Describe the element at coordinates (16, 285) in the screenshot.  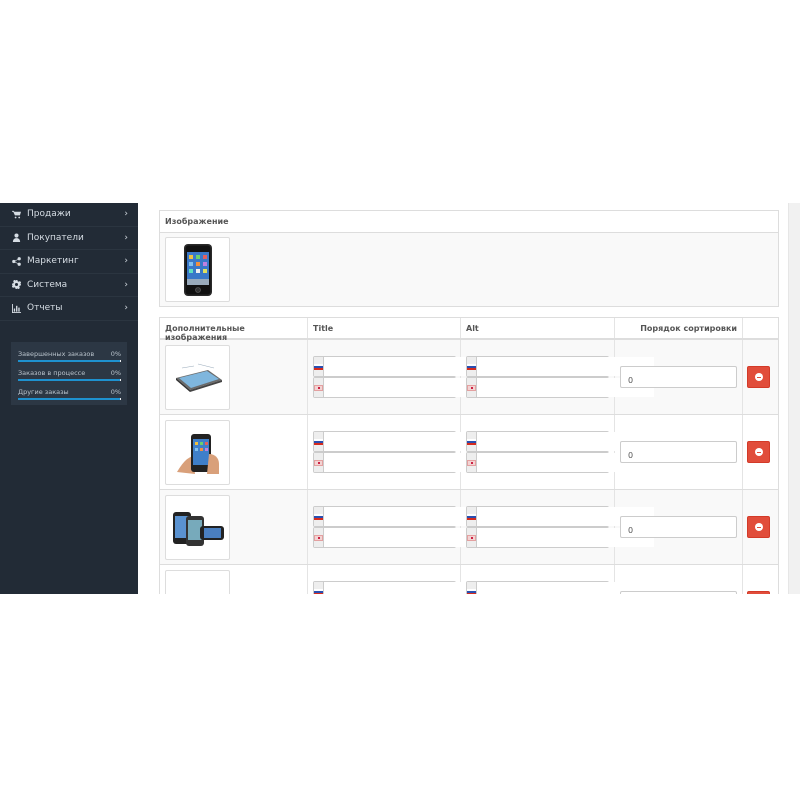
I see `gear-icon` at that location.